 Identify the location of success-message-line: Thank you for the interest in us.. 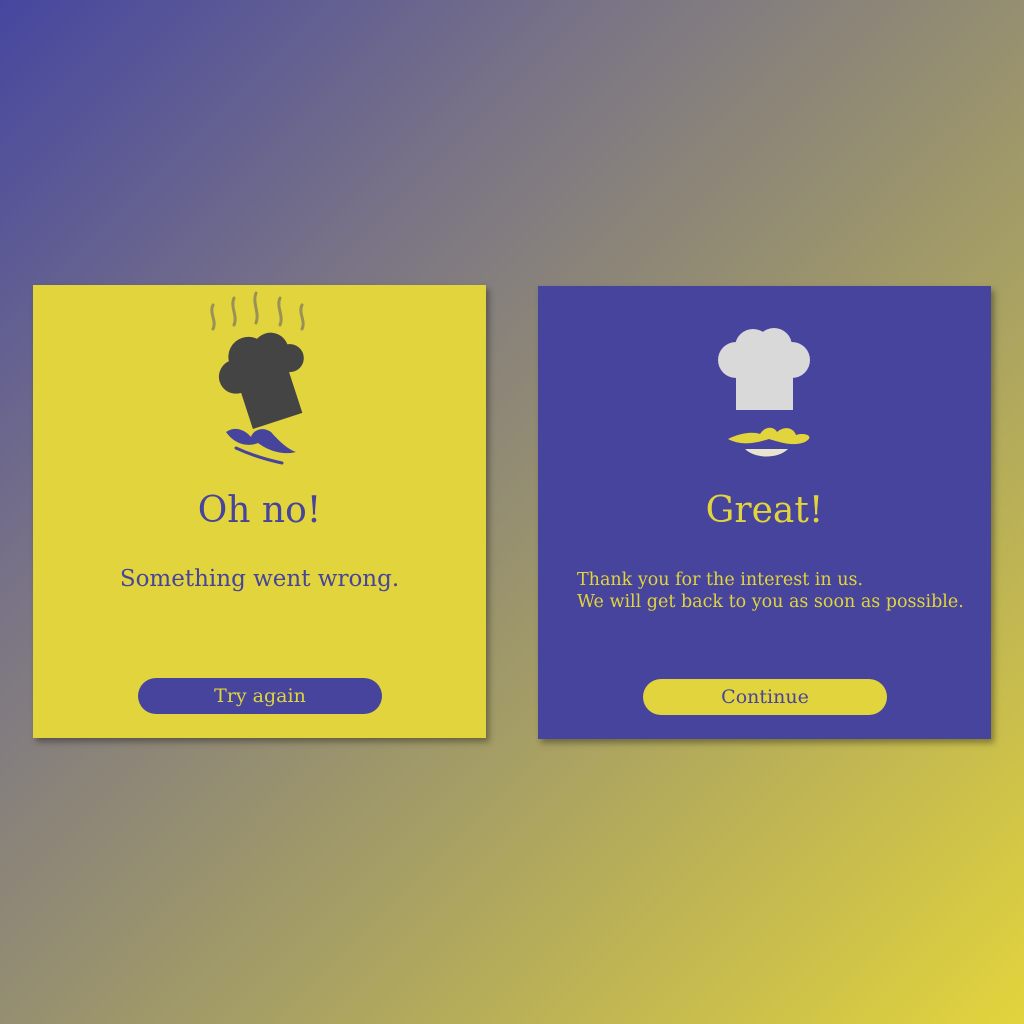
(720, 580).